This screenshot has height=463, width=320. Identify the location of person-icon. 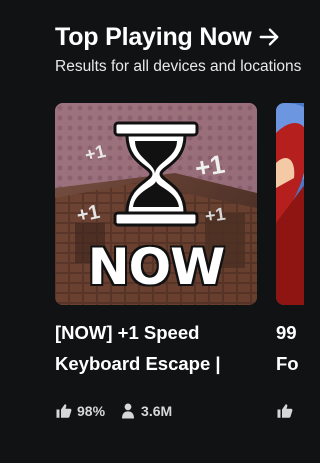
(128, 411).